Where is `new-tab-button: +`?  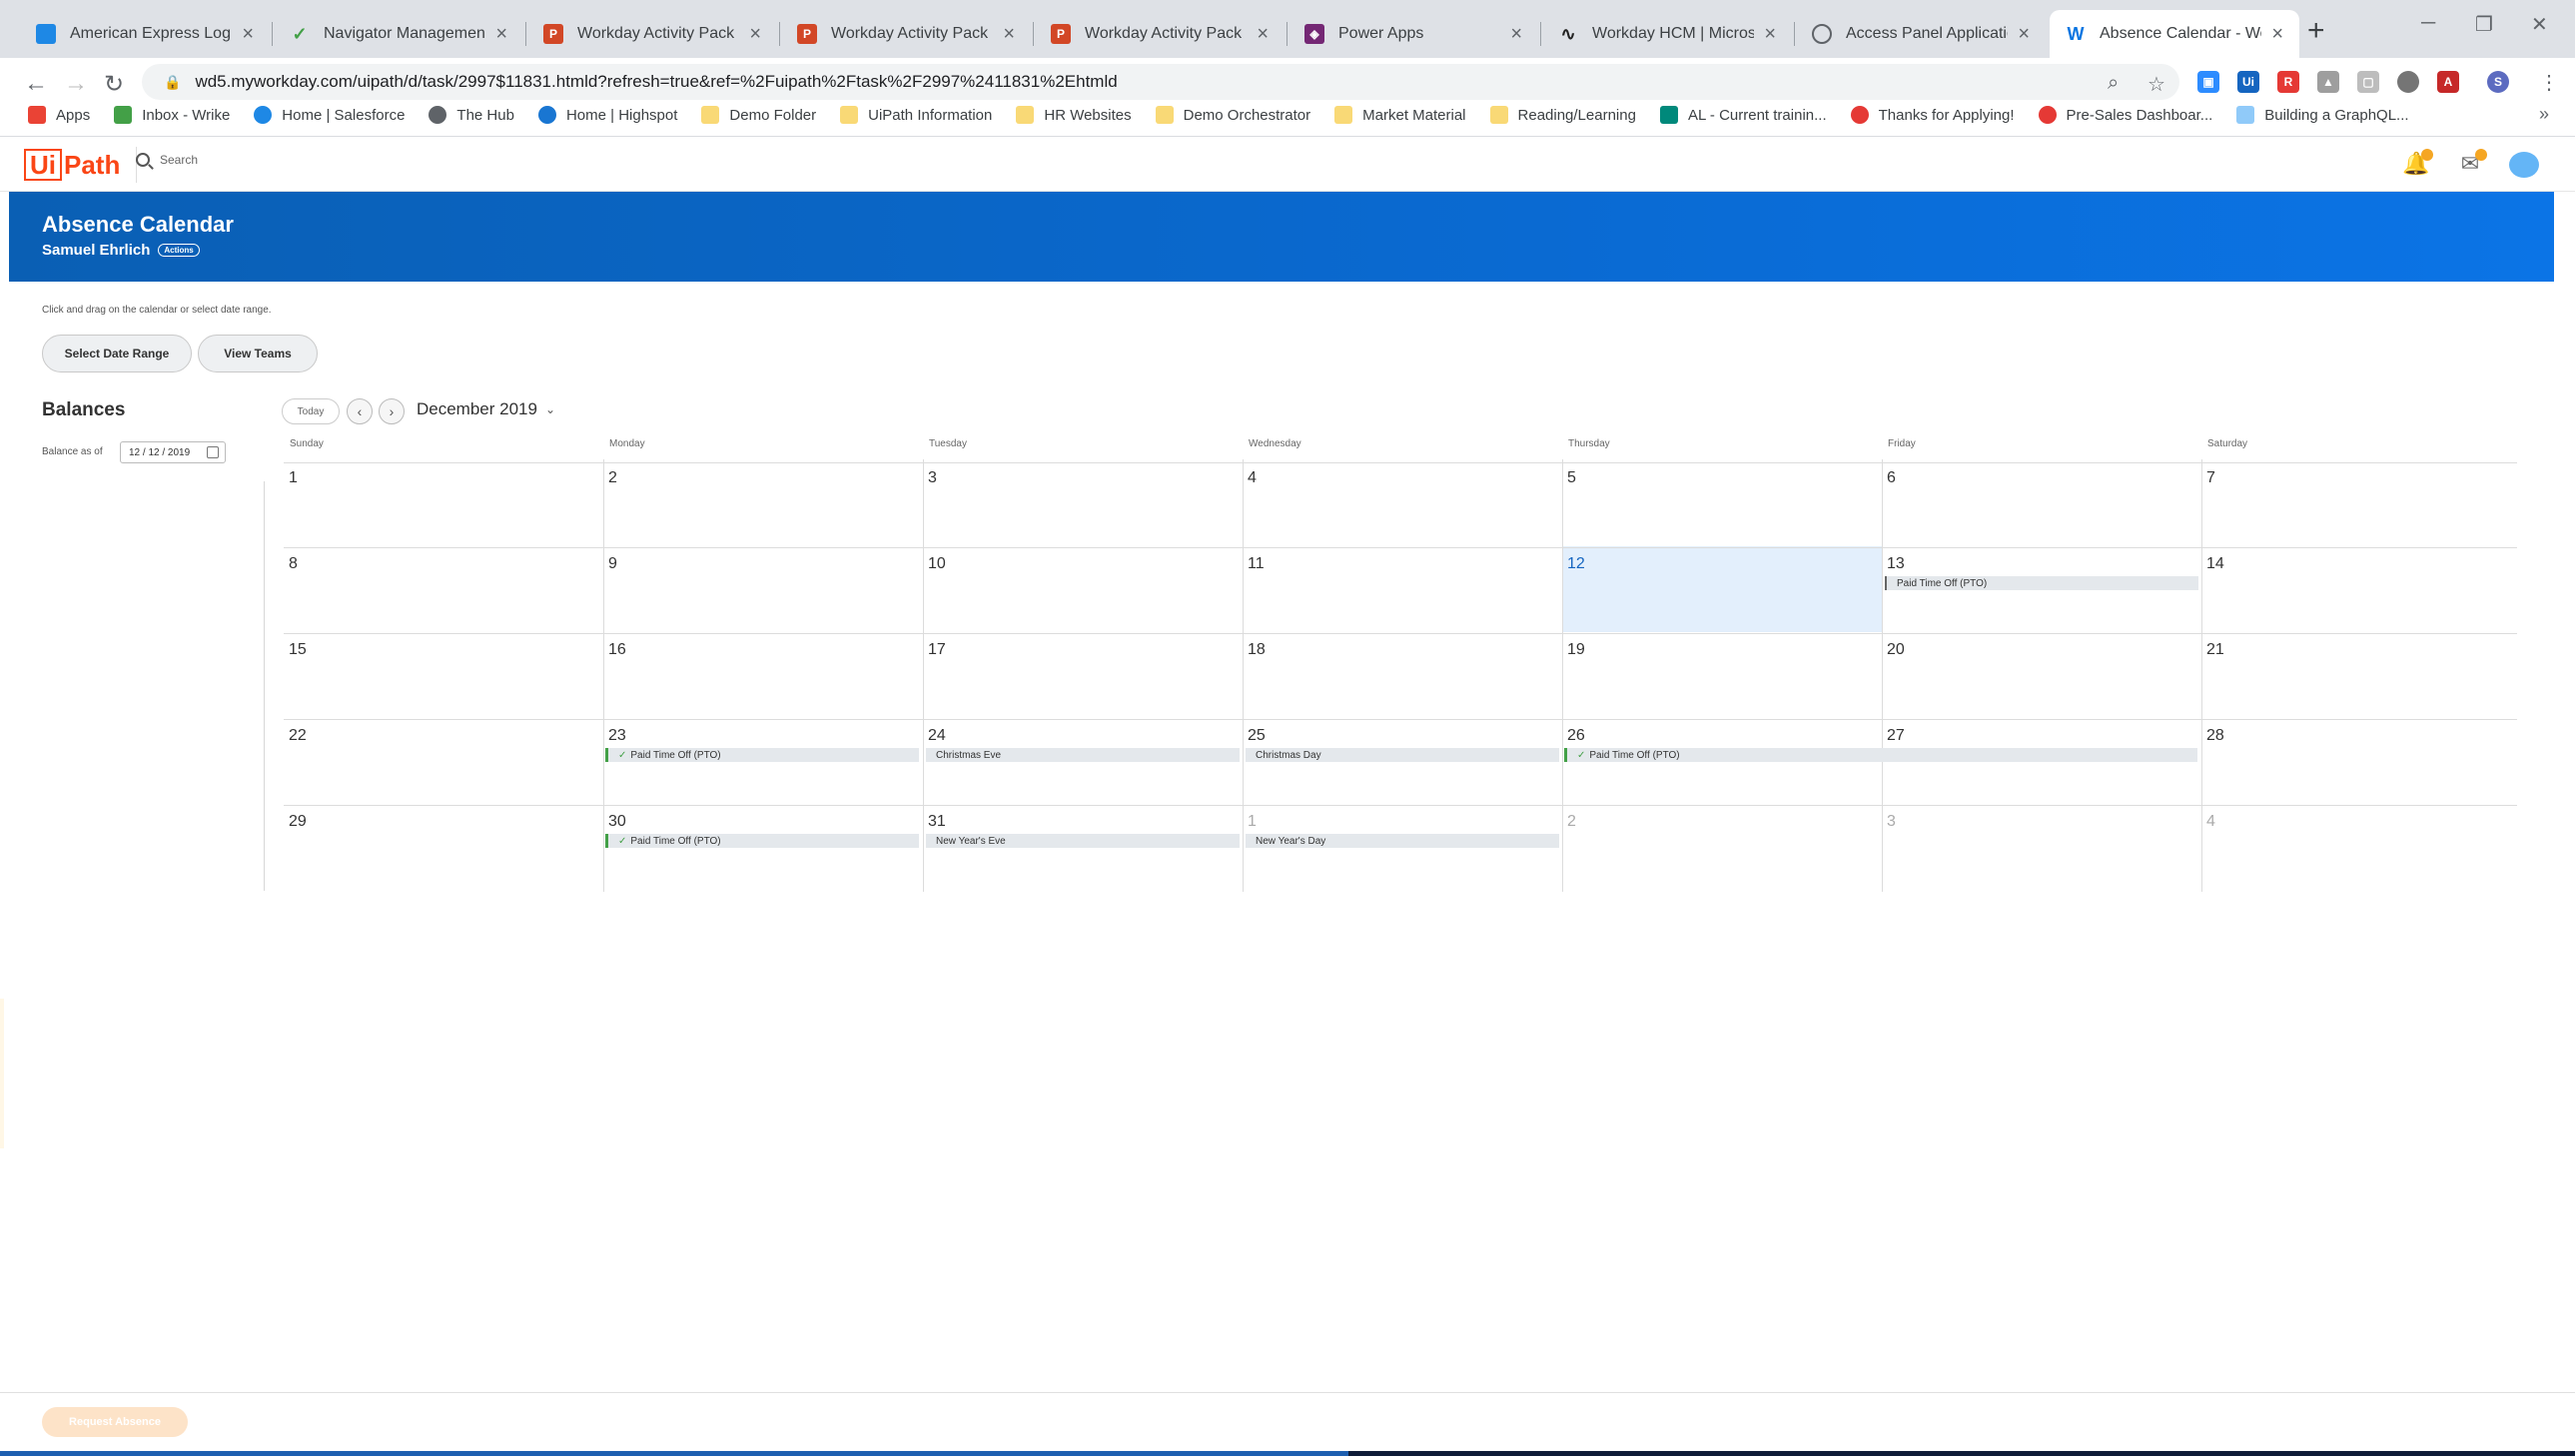 new-tab-button: + is located at coordinates (2316, 31).